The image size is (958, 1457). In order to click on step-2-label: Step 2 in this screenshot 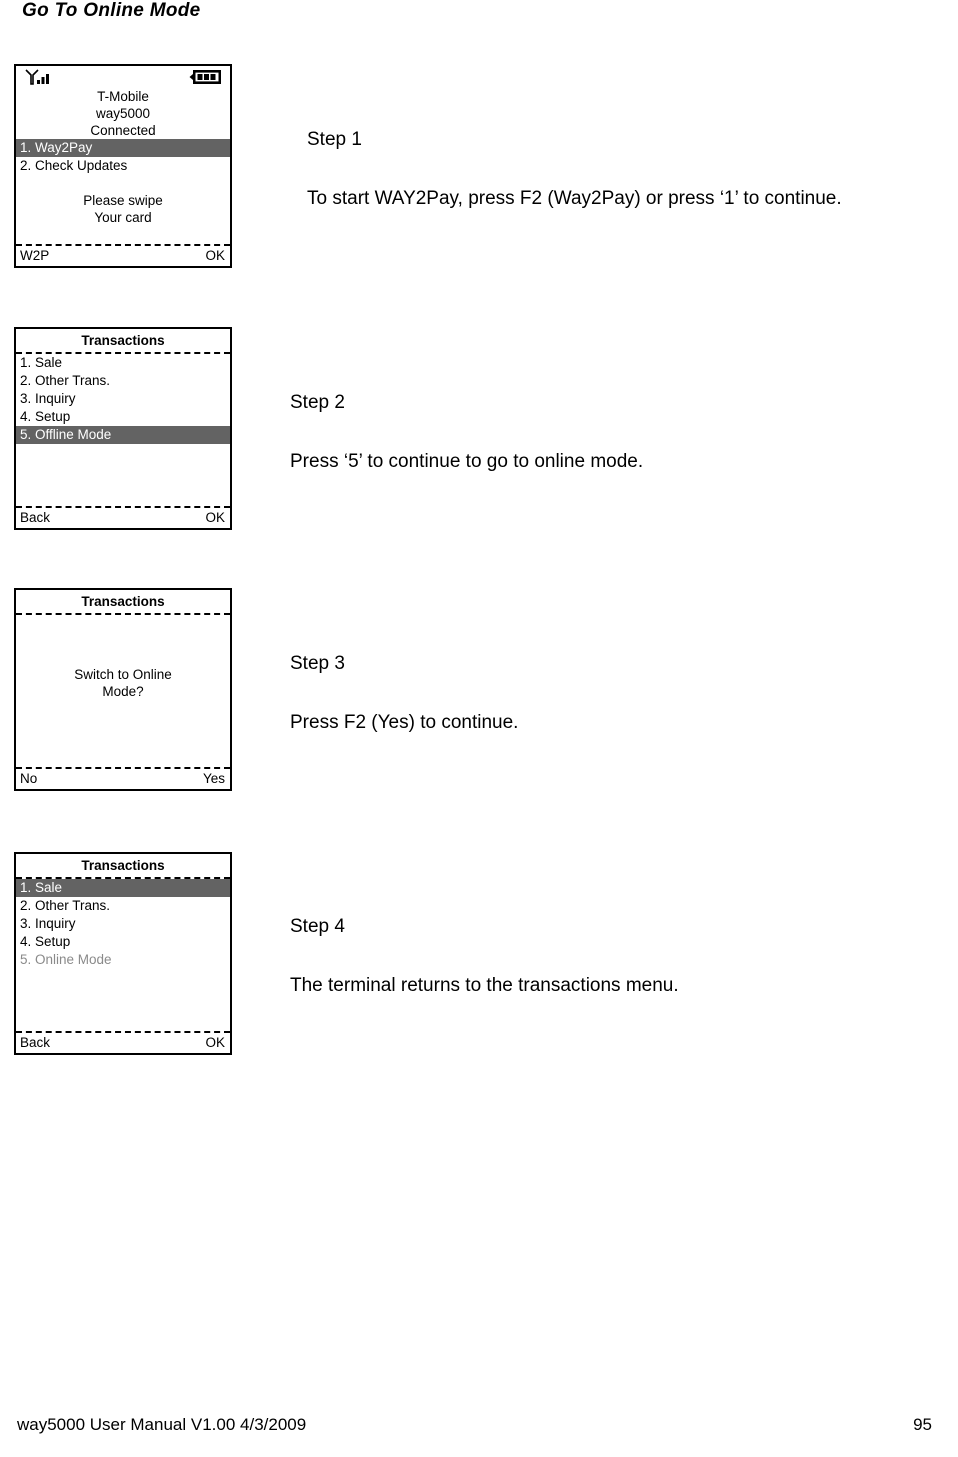, I will do `click(317, 402)`.